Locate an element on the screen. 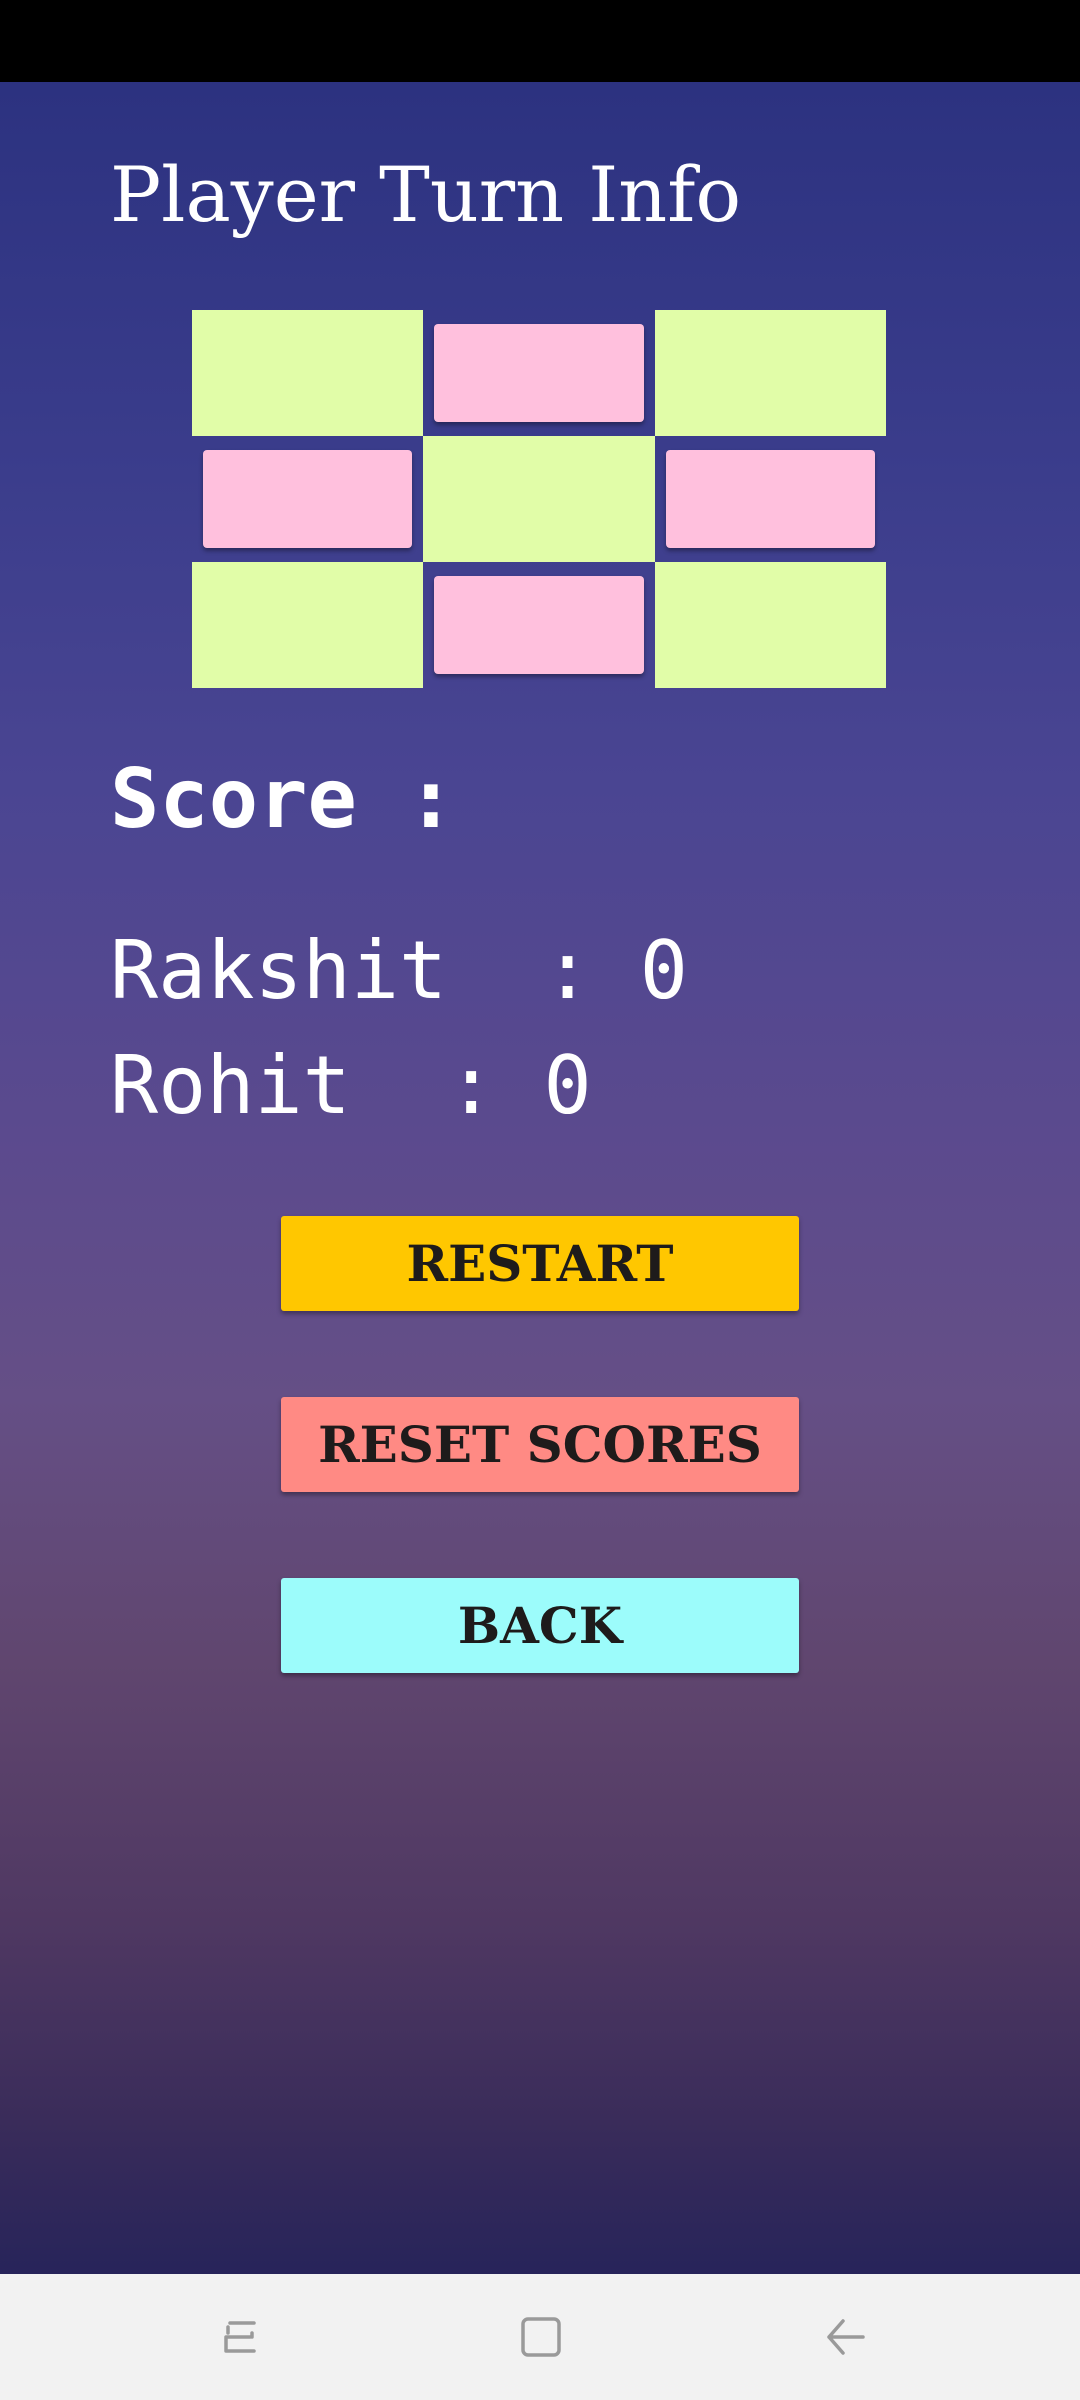 This screenshot has height=2400, width=1080. home-icon is located at coordinates (541, 2337).